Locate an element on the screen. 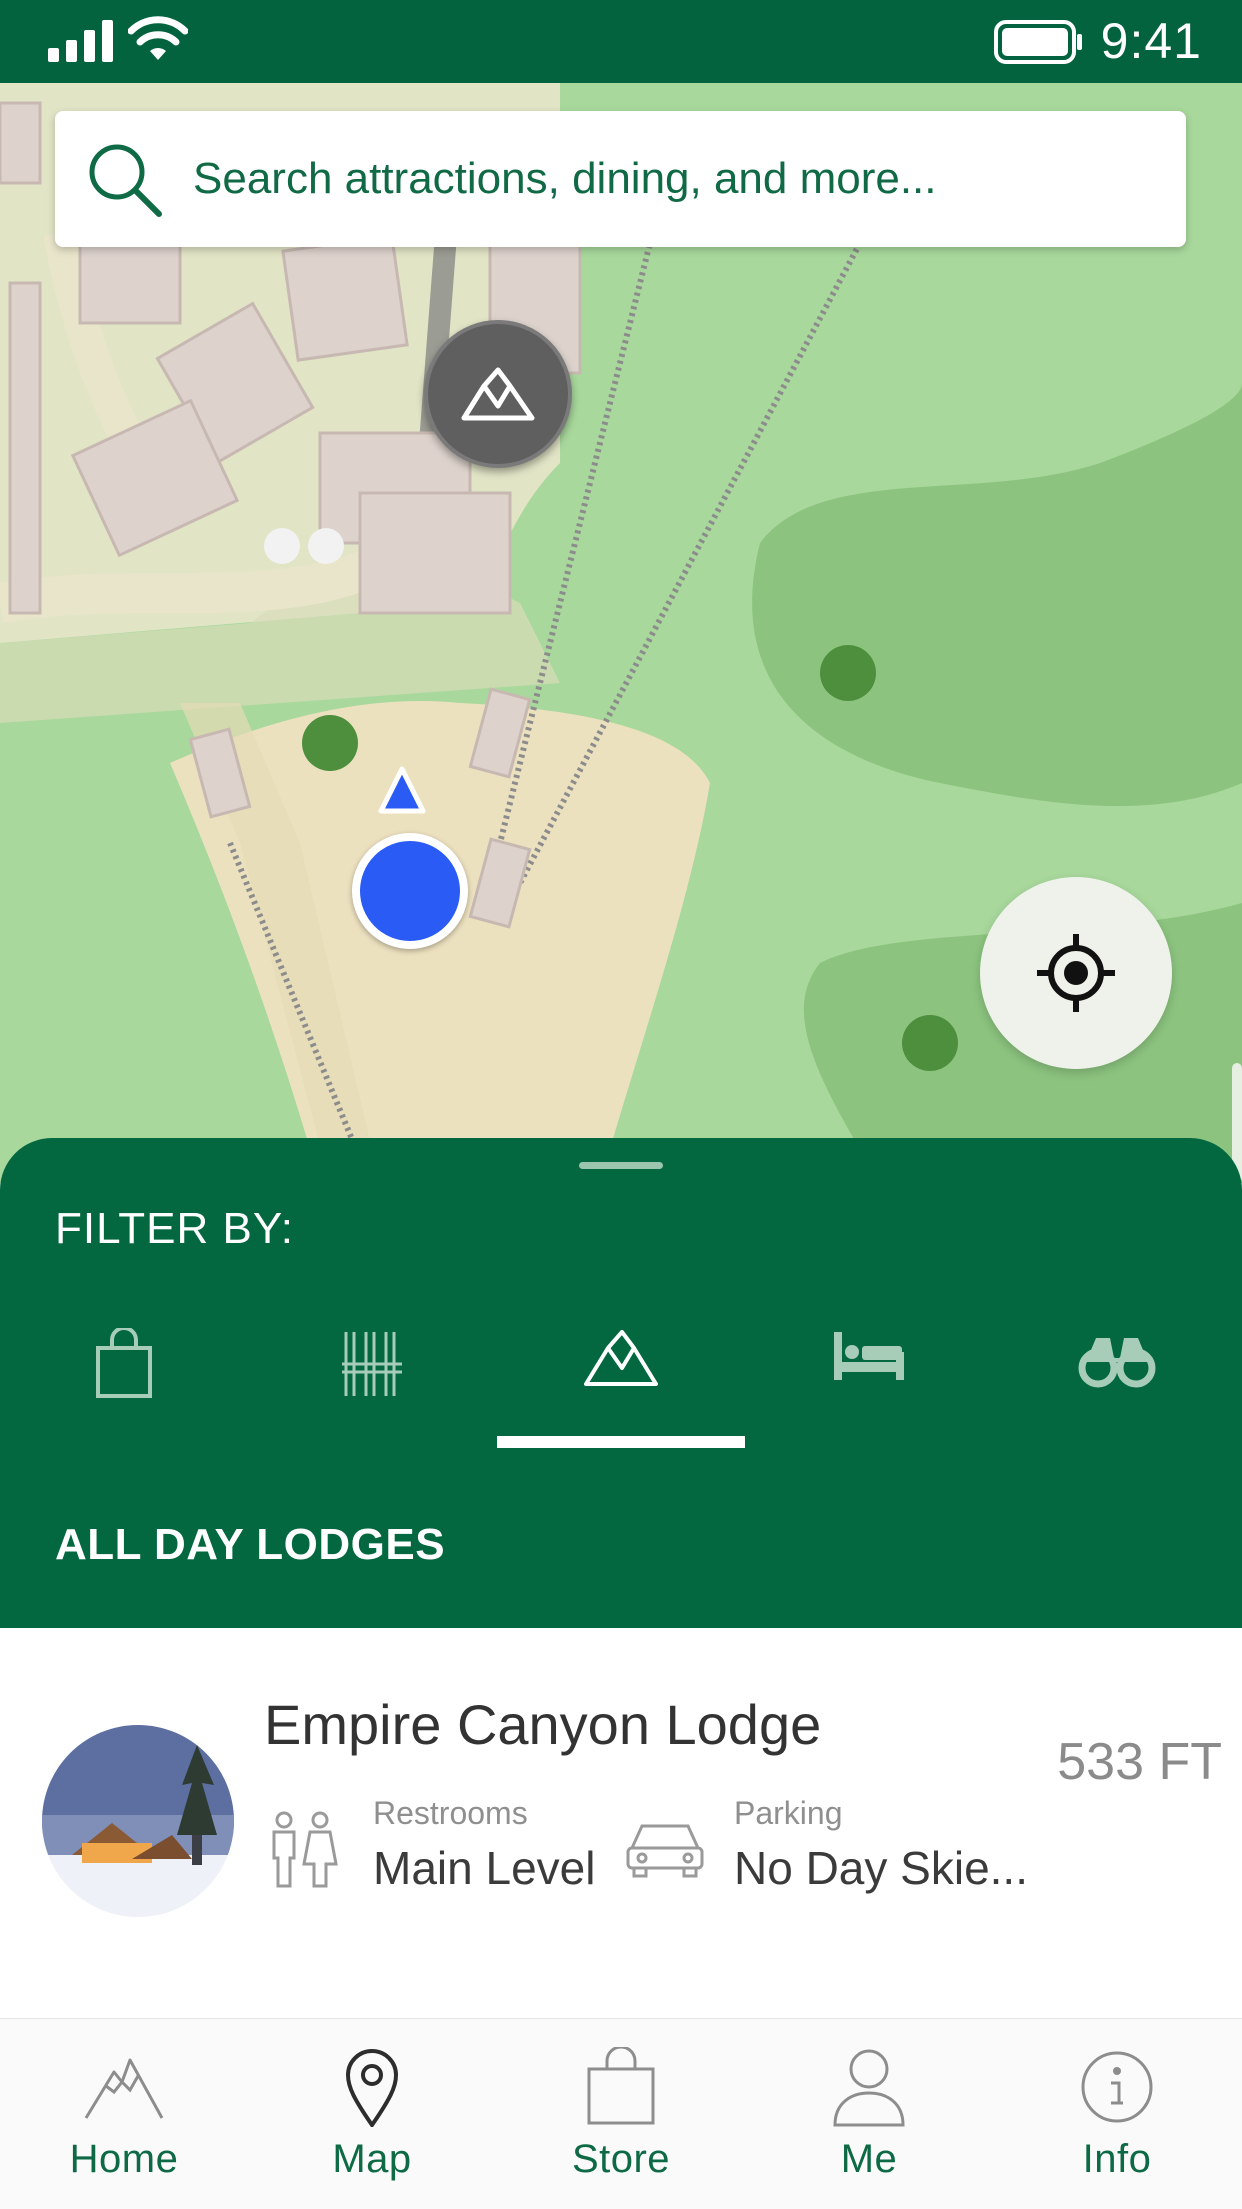  locate-me-button is located at coordinates (1076, 973).